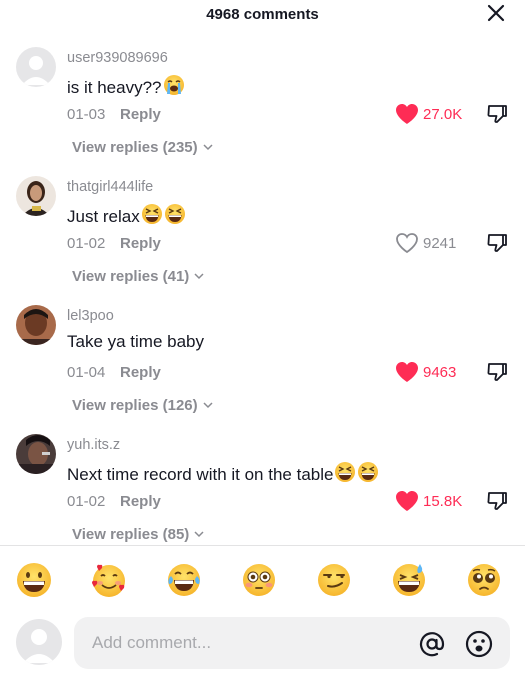 This screenshot has width=525, height=680. I want to click on comment-username: user939089696, so click(117, 58).